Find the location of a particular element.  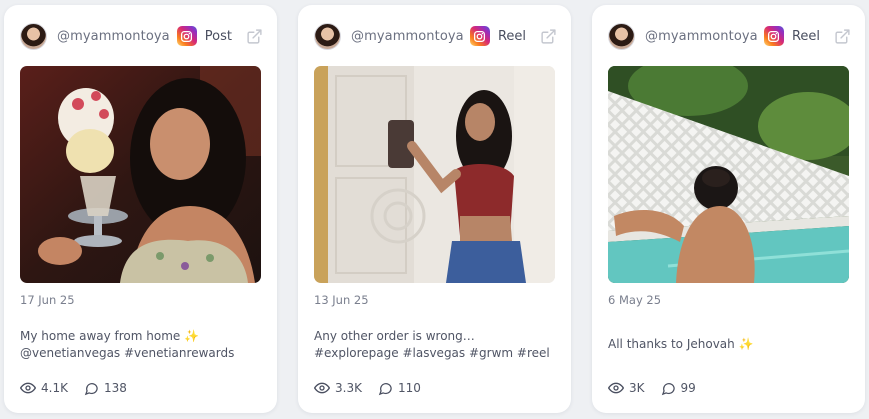

post-date: 17 Jun 25 is located at coordinates (47, 300).